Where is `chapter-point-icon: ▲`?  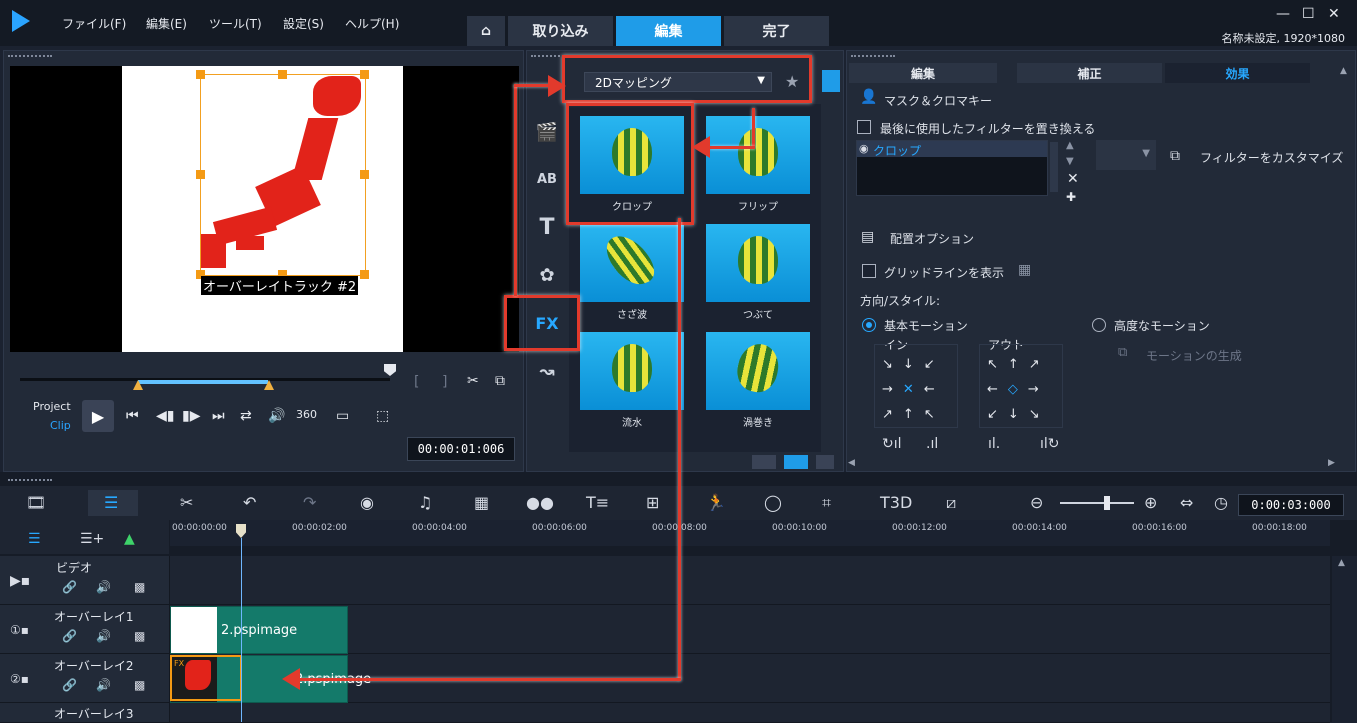 chapter-point-icon: ▲ is located at coordinates (129, 539).